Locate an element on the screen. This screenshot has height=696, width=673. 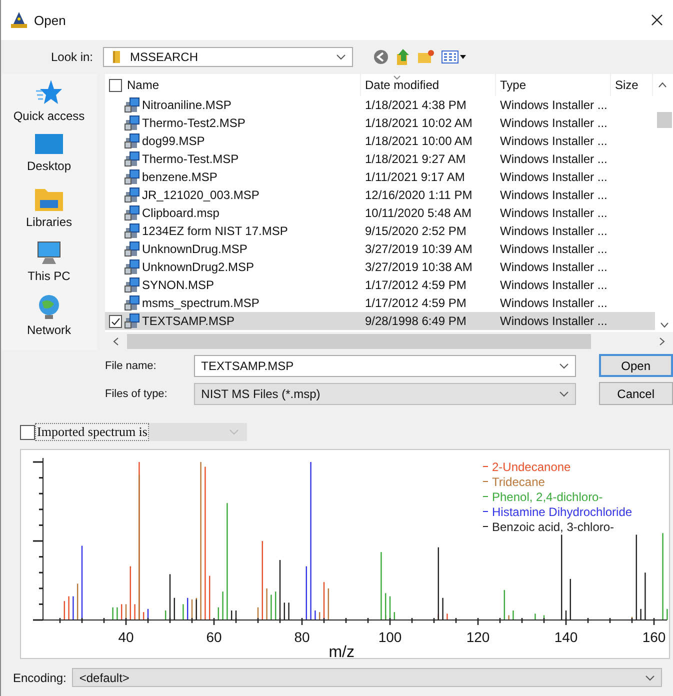
scroll-up-icon is located at coordinates (662, 85).